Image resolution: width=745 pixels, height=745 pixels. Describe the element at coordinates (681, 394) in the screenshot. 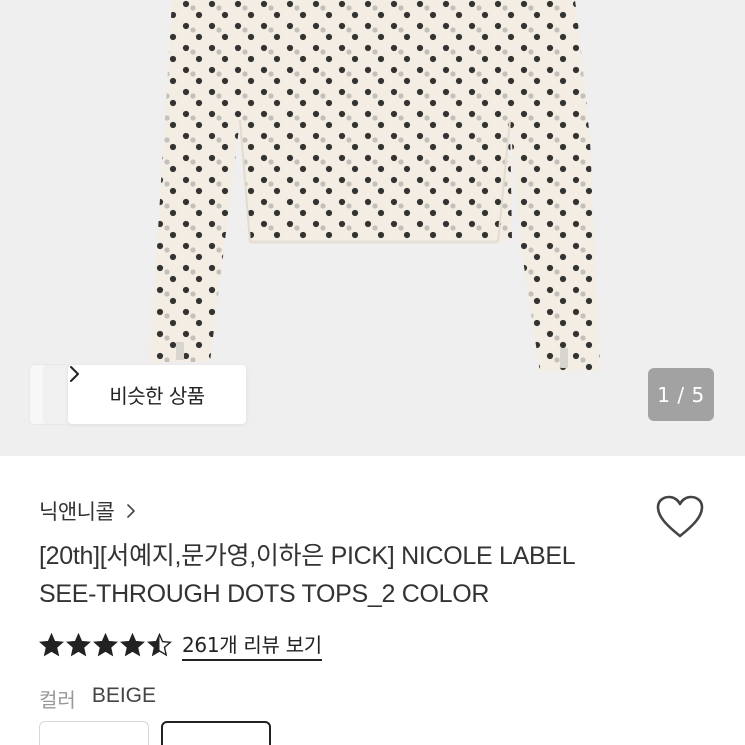

I see `image-pager: 1 / 5` at that location.